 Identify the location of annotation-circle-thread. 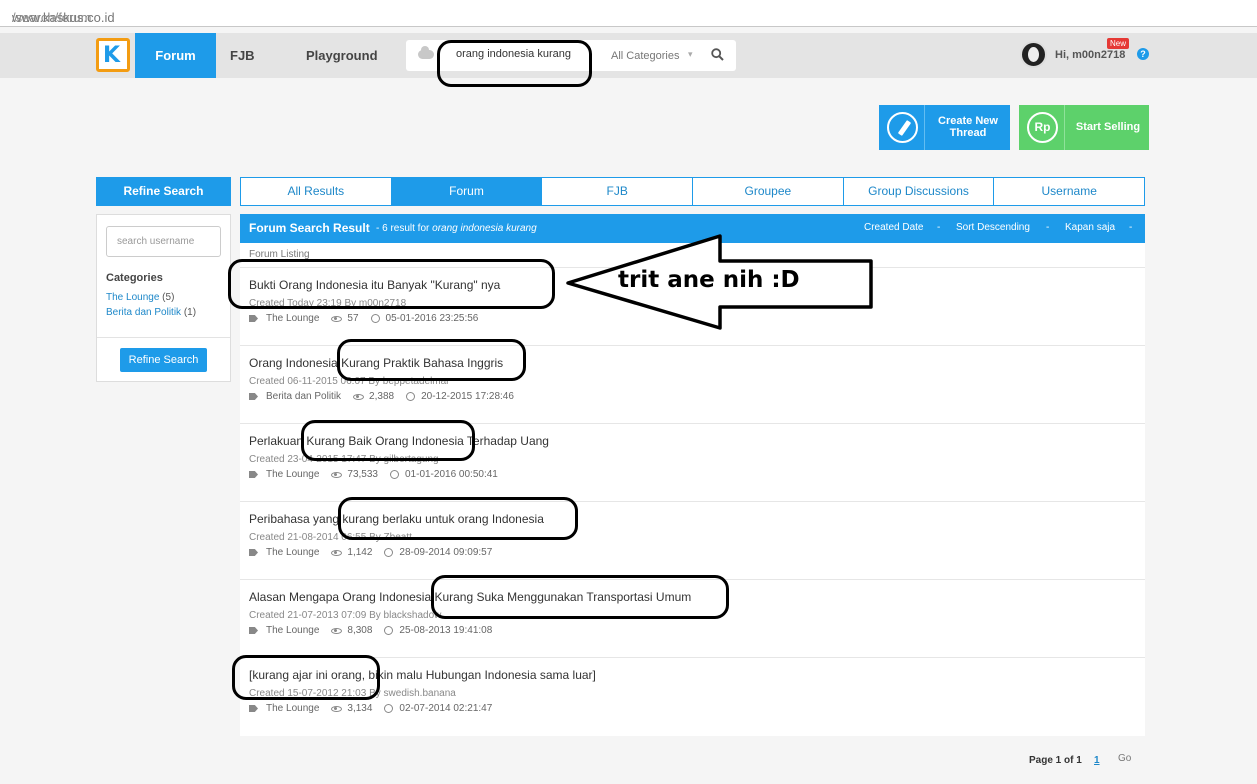
(391, 284).